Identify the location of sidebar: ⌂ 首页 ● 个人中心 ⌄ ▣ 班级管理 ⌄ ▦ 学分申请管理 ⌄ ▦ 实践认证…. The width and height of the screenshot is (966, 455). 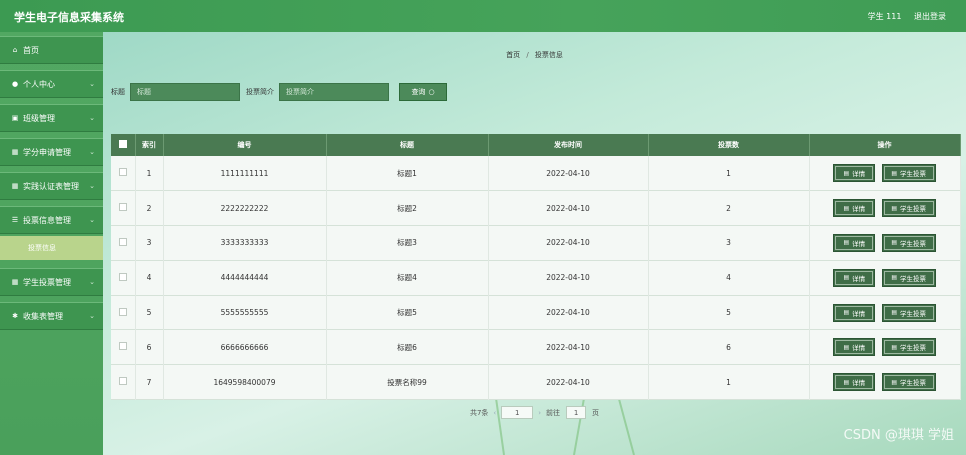
(51, 243).